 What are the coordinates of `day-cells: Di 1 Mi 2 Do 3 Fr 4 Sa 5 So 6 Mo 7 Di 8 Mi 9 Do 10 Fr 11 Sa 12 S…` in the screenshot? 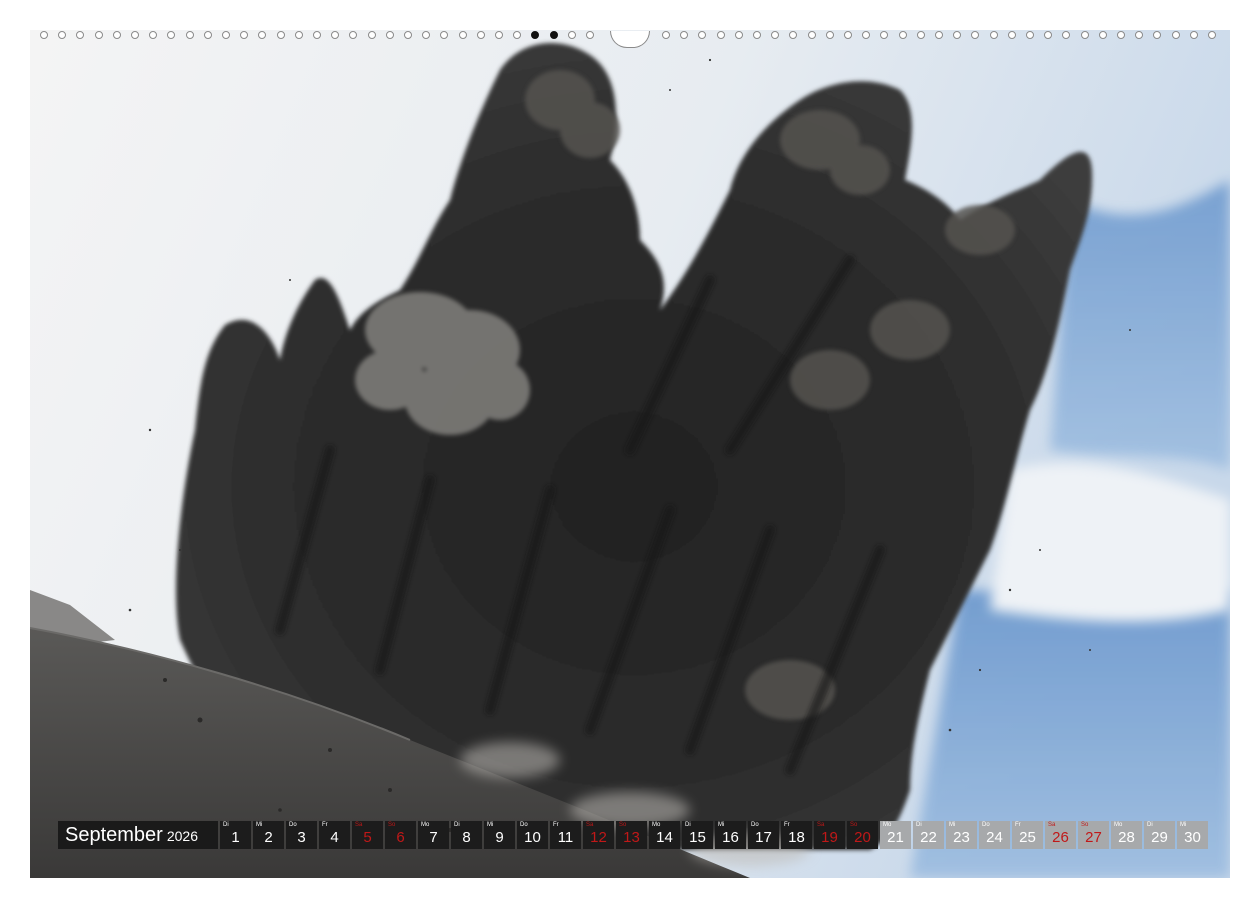 It's located at (715, 835).